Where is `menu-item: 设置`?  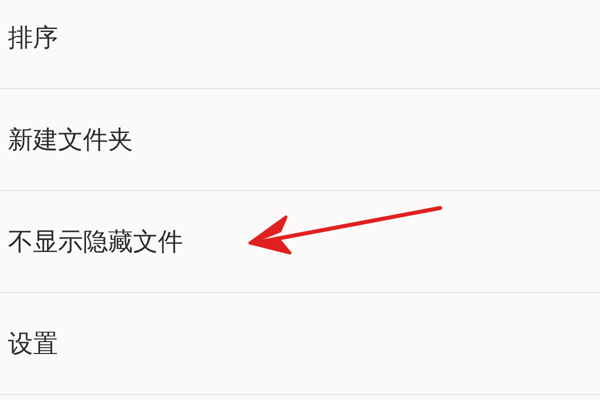
menu-item: 设置 is located at coordinates (33, 343).